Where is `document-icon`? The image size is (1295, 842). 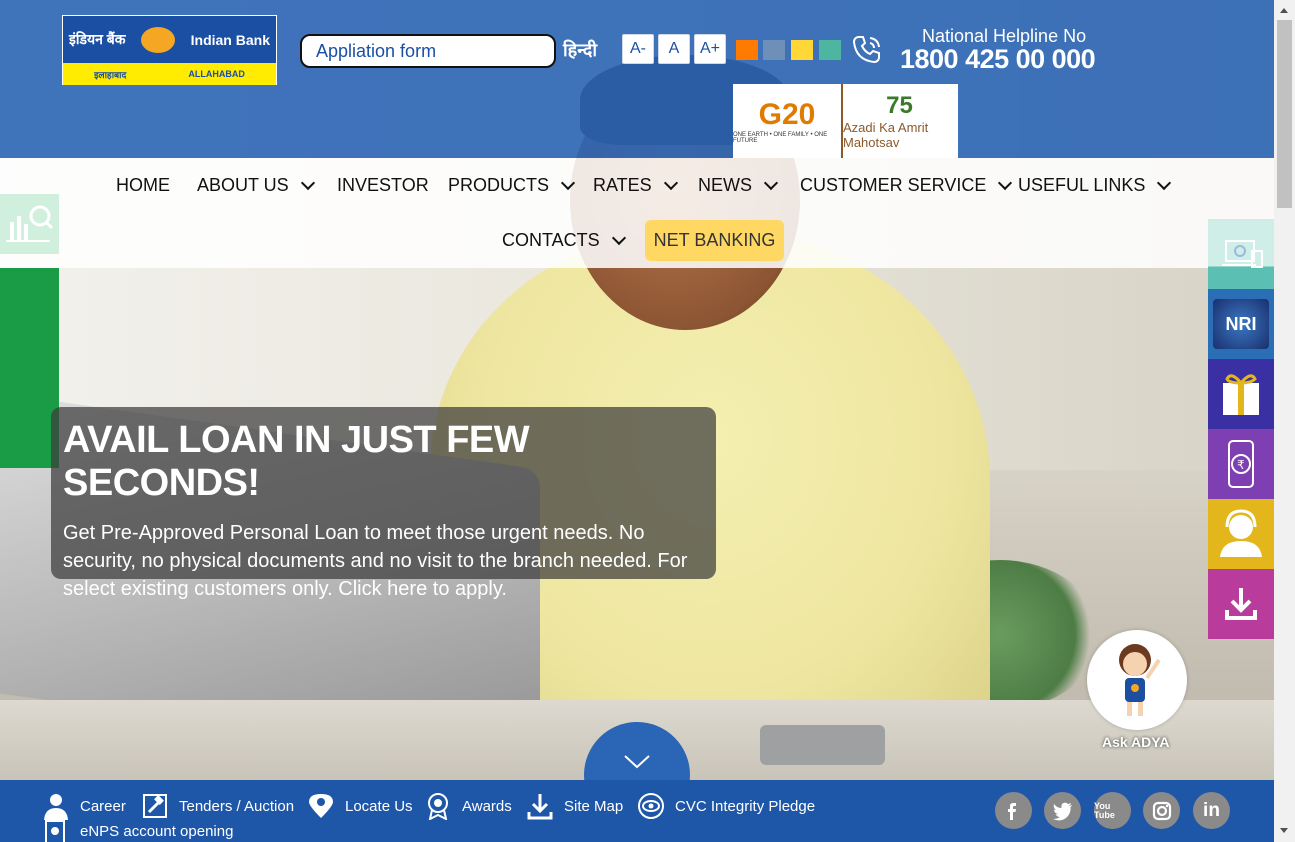 document-icon is located at coordinates (55, 831).